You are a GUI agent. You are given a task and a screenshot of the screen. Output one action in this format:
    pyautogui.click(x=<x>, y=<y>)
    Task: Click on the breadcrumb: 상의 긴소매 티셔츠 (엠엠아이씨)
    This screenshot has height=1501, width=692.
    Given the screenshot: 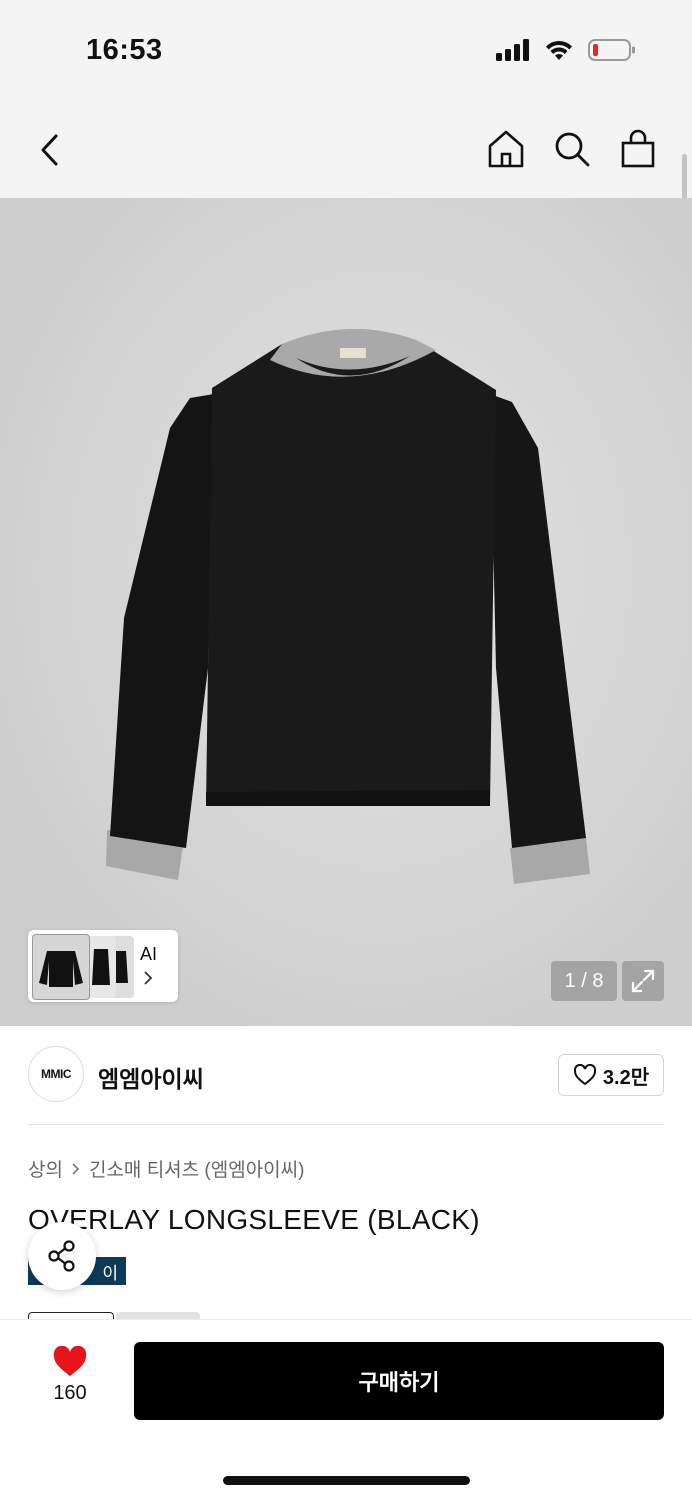 What is the action you would take?
    pyautogui.click(x=166, y=1168)
    